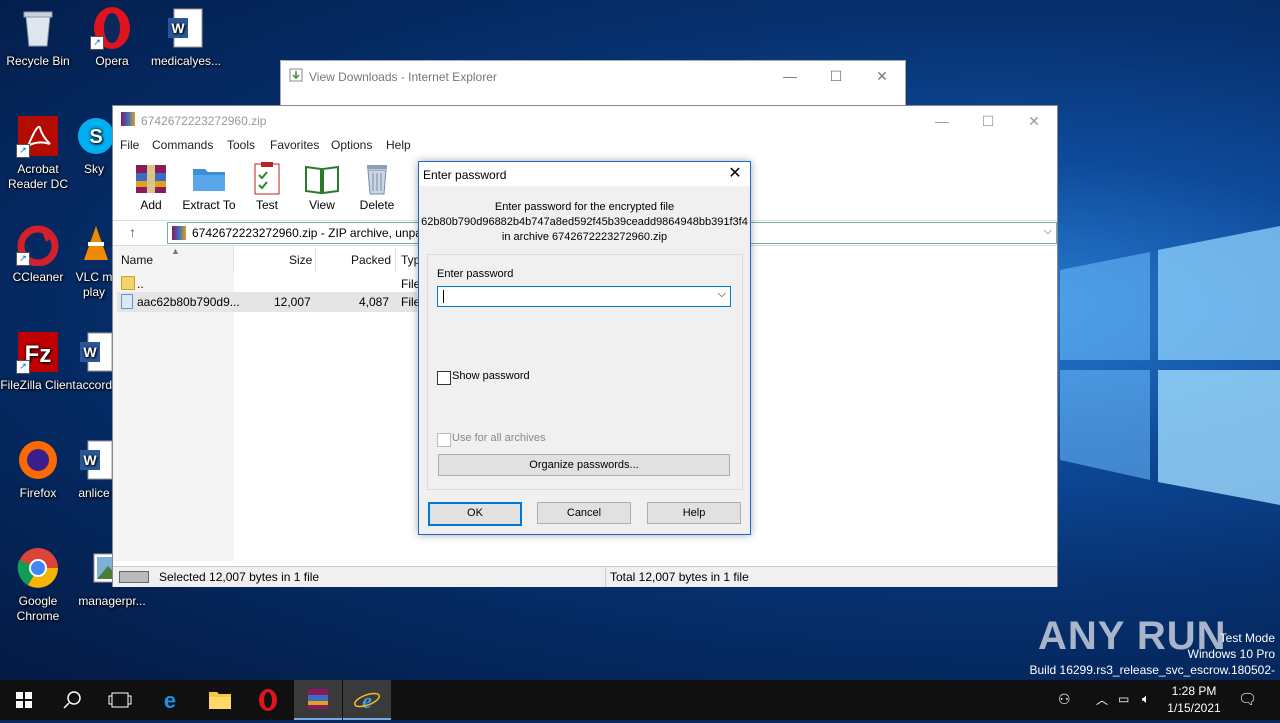 The width and height of the screenshot is (1280, 723). I want to click on menu-favorites: Favorites, so click(294, 145).